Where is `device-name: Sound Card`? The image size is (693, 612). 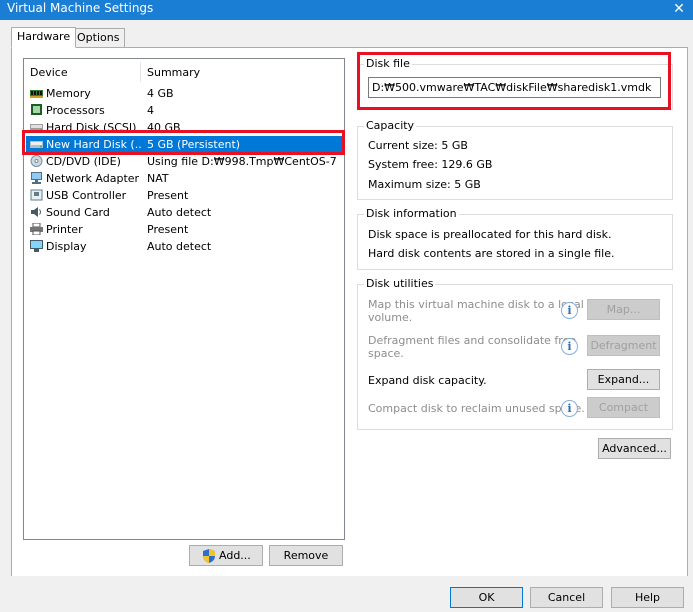
device-name: Sound Card is located at coordinates (78, 212).